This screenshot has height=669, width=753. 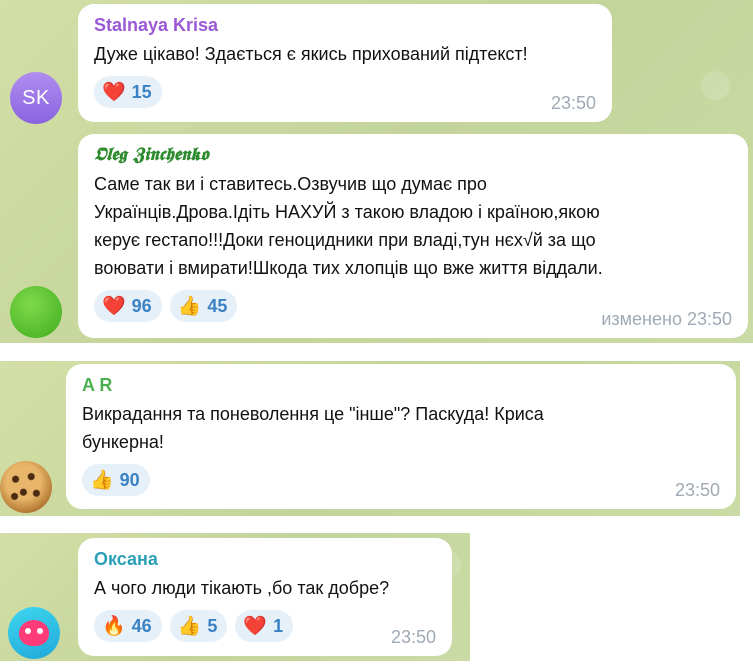 I want to click on reaction-heart: ❤️ 1, so click(x=264, y=626).